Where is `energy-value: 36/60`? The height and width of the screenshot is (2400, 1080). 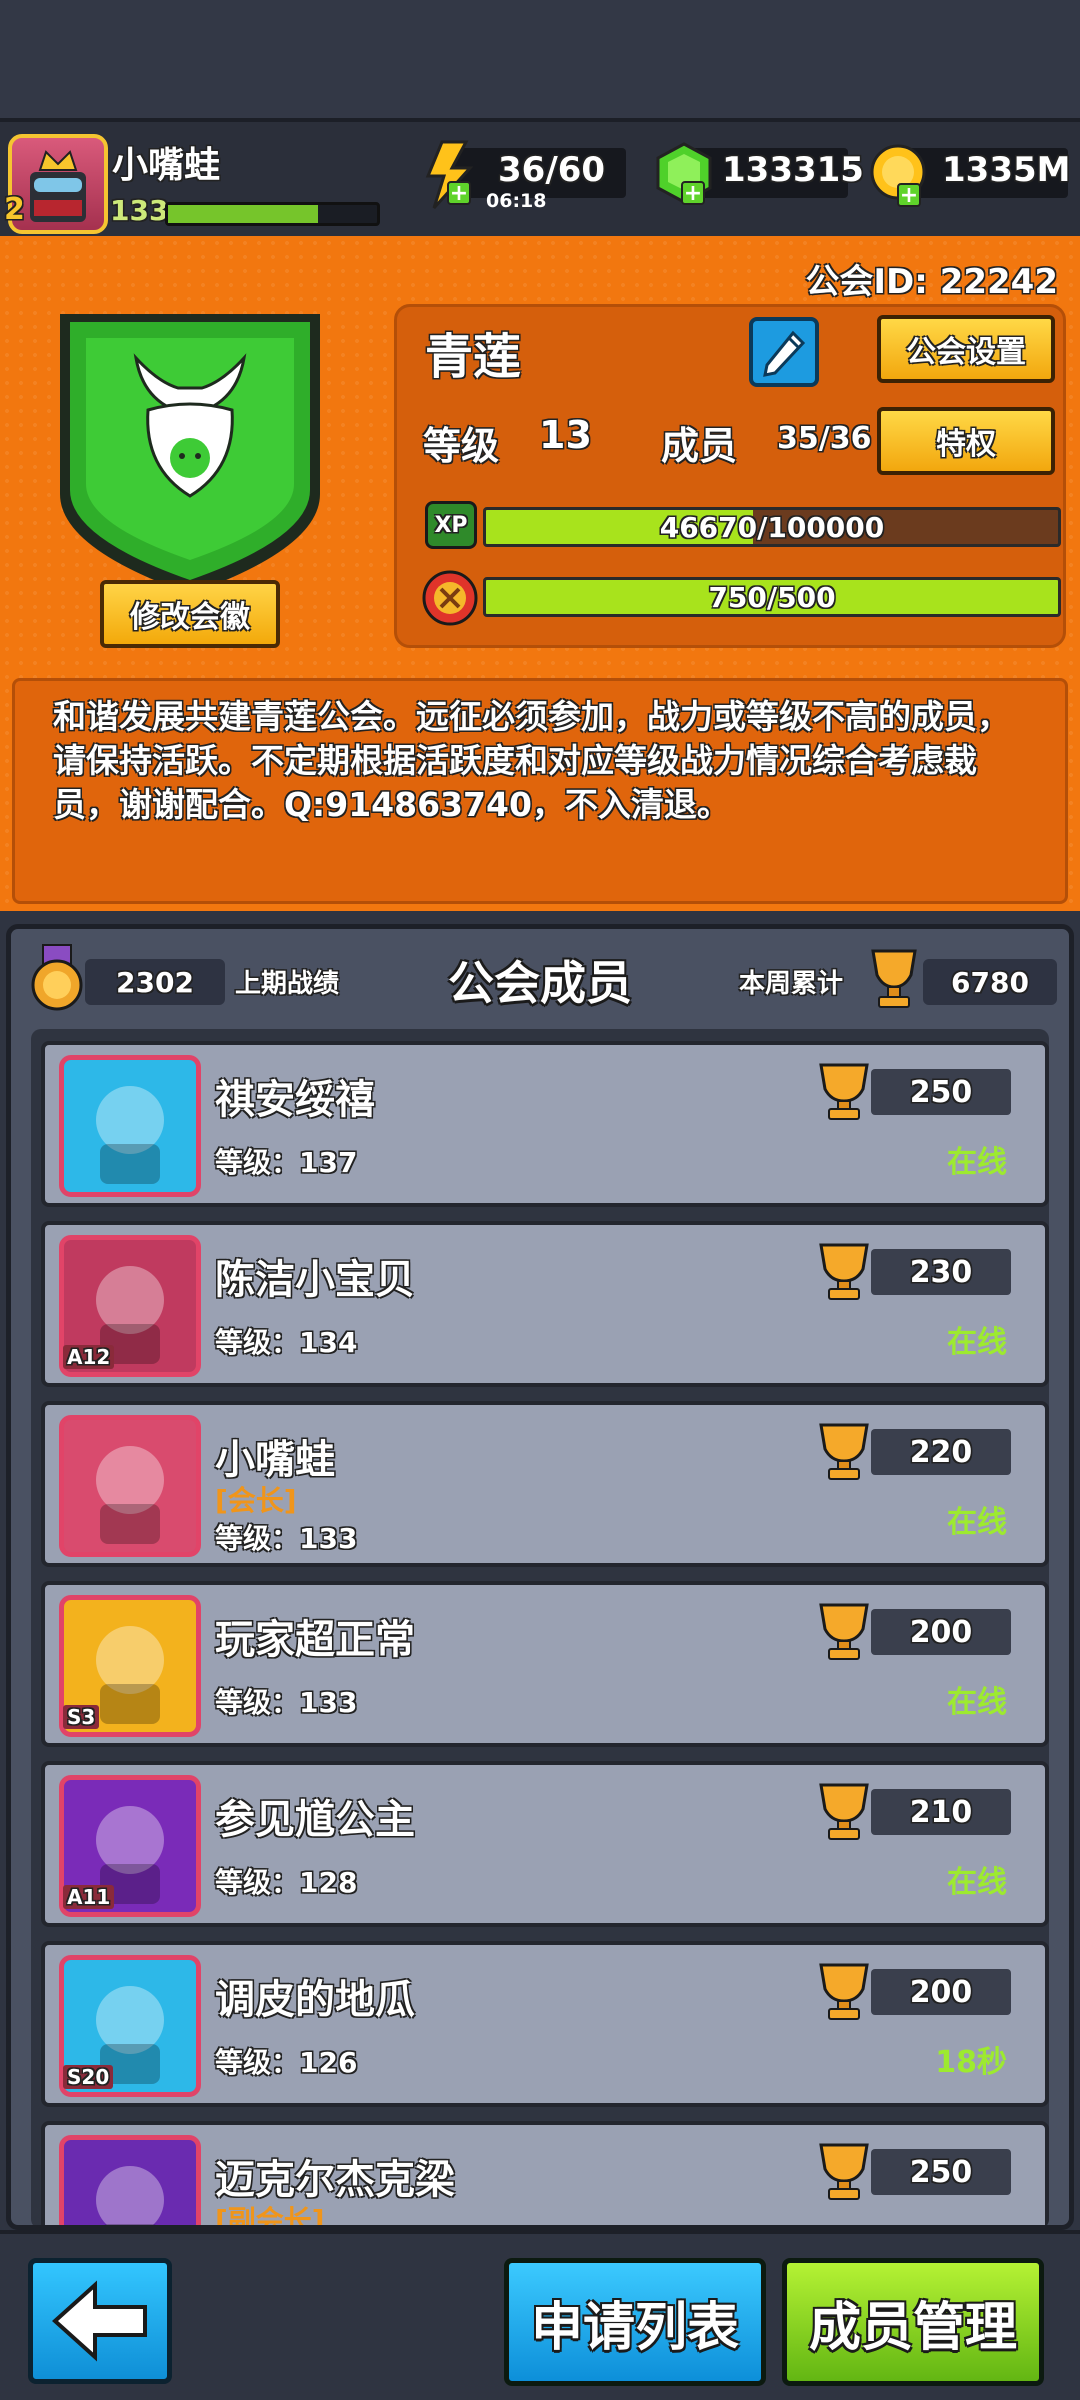
energy-value: 36/60 is located at coordinates (552, 170).